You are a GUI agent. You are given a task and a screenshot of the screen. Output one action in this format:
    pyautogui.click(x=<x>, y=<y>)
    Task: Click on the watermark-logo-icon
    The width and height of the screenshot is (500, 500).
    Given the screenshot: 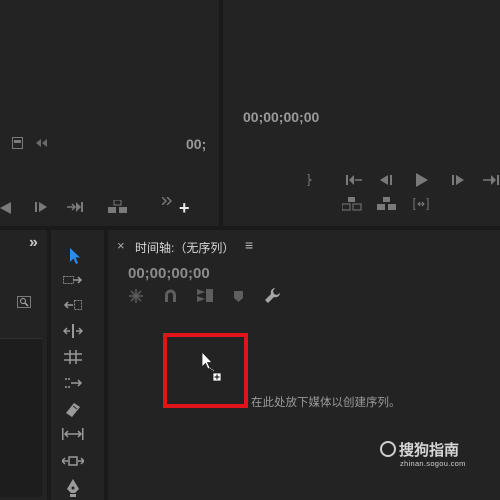 What is the action you would take?
    pyautogui.click(x=388, y=449)
    